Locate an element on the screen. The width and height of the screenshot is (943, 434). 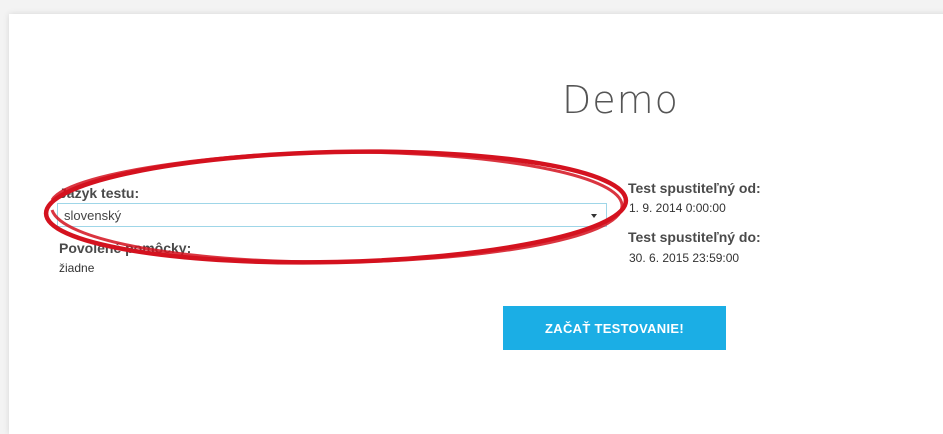
language-select-value: slovenský is located at coordinates (93, 215).